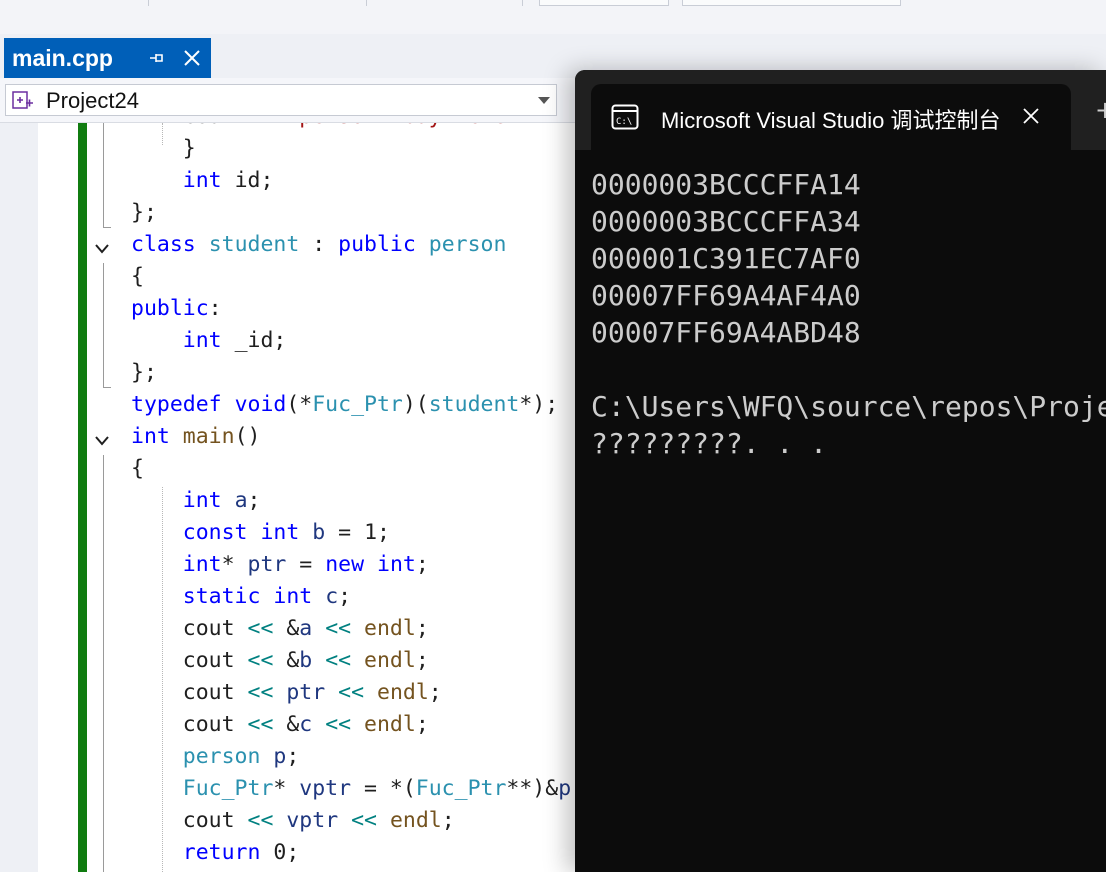 This screenshot has height=872, width=1106. Describe the element at coordinates (625, 117) in the screenshot. I see `console-icon: C:\` at that location.